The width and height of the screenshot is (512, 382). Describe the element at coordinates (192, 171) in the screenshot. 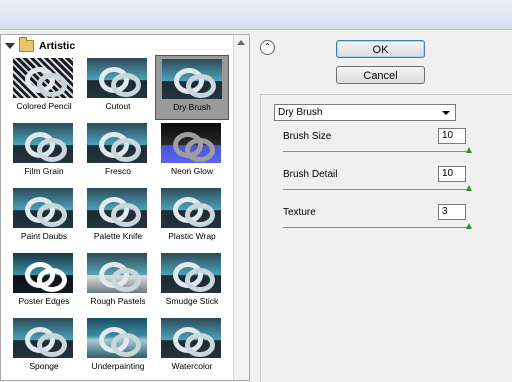

I see `filter-label: Neon Glow` at that location.